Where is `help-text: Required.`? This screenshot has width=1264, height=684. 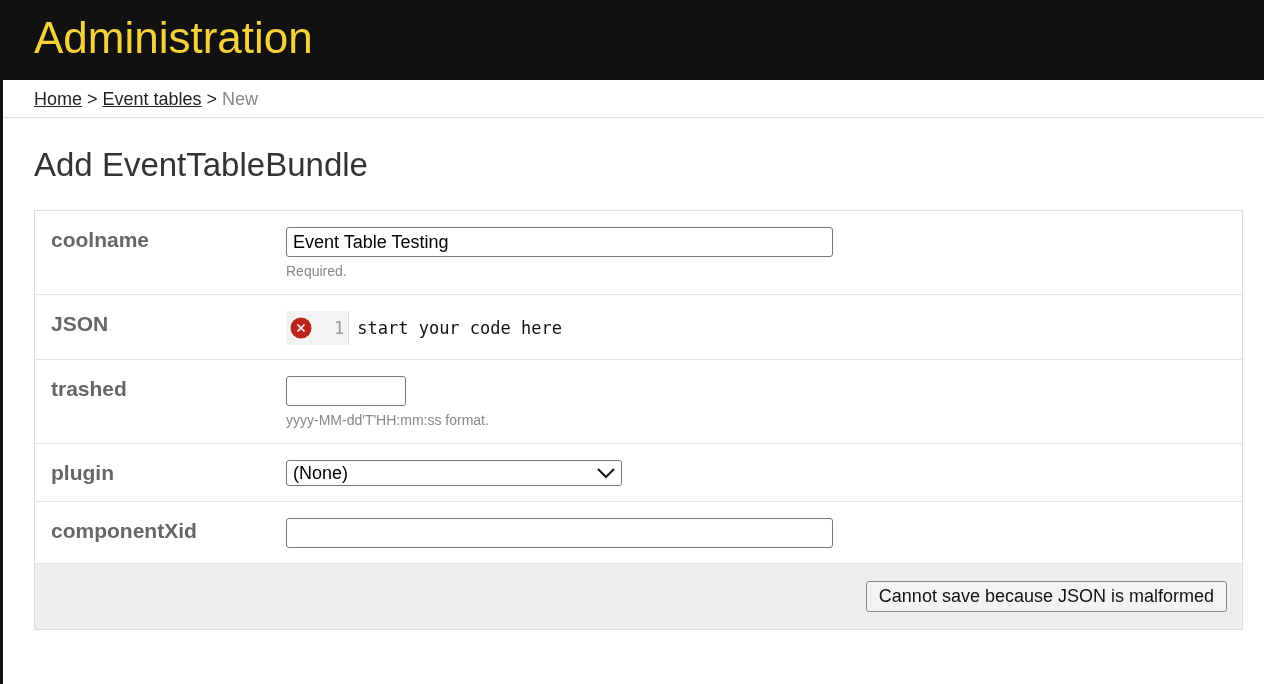 help-text: Required. is located at coordinates (316, 271).